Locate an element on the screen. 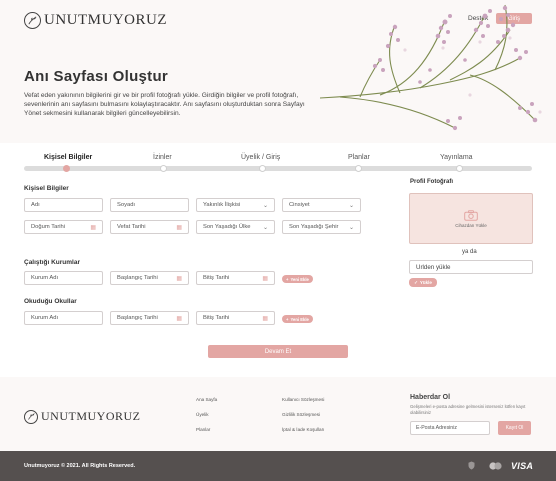 This screenshot has height=481, width=556. relation-select: Yakınlık İlişkisi ⌄ is located at coordinates (235, 205).